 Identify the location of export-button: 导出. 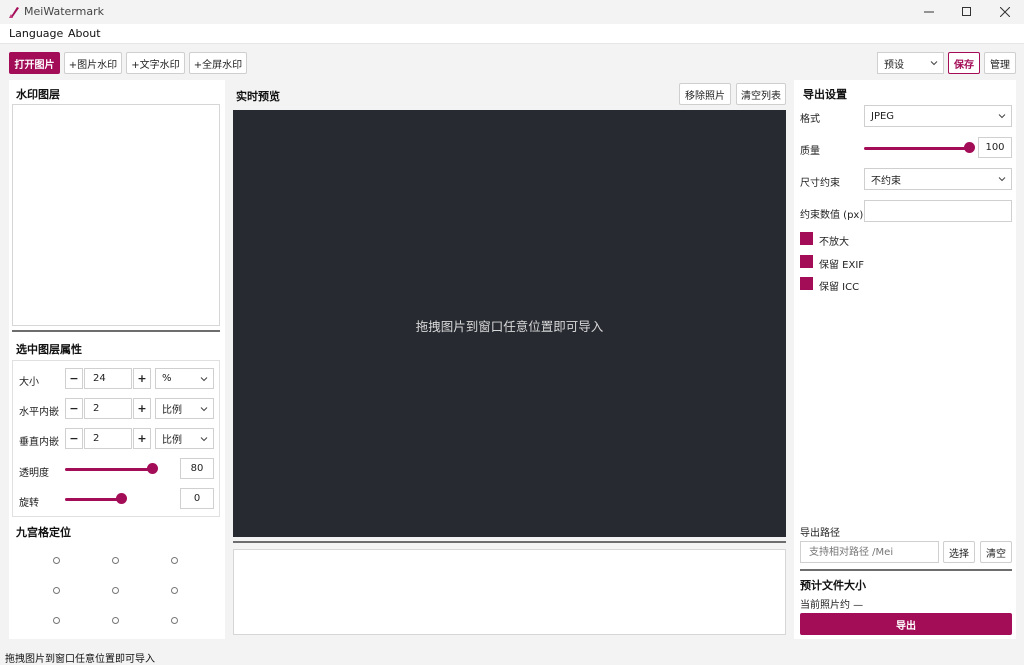
(906, 624).